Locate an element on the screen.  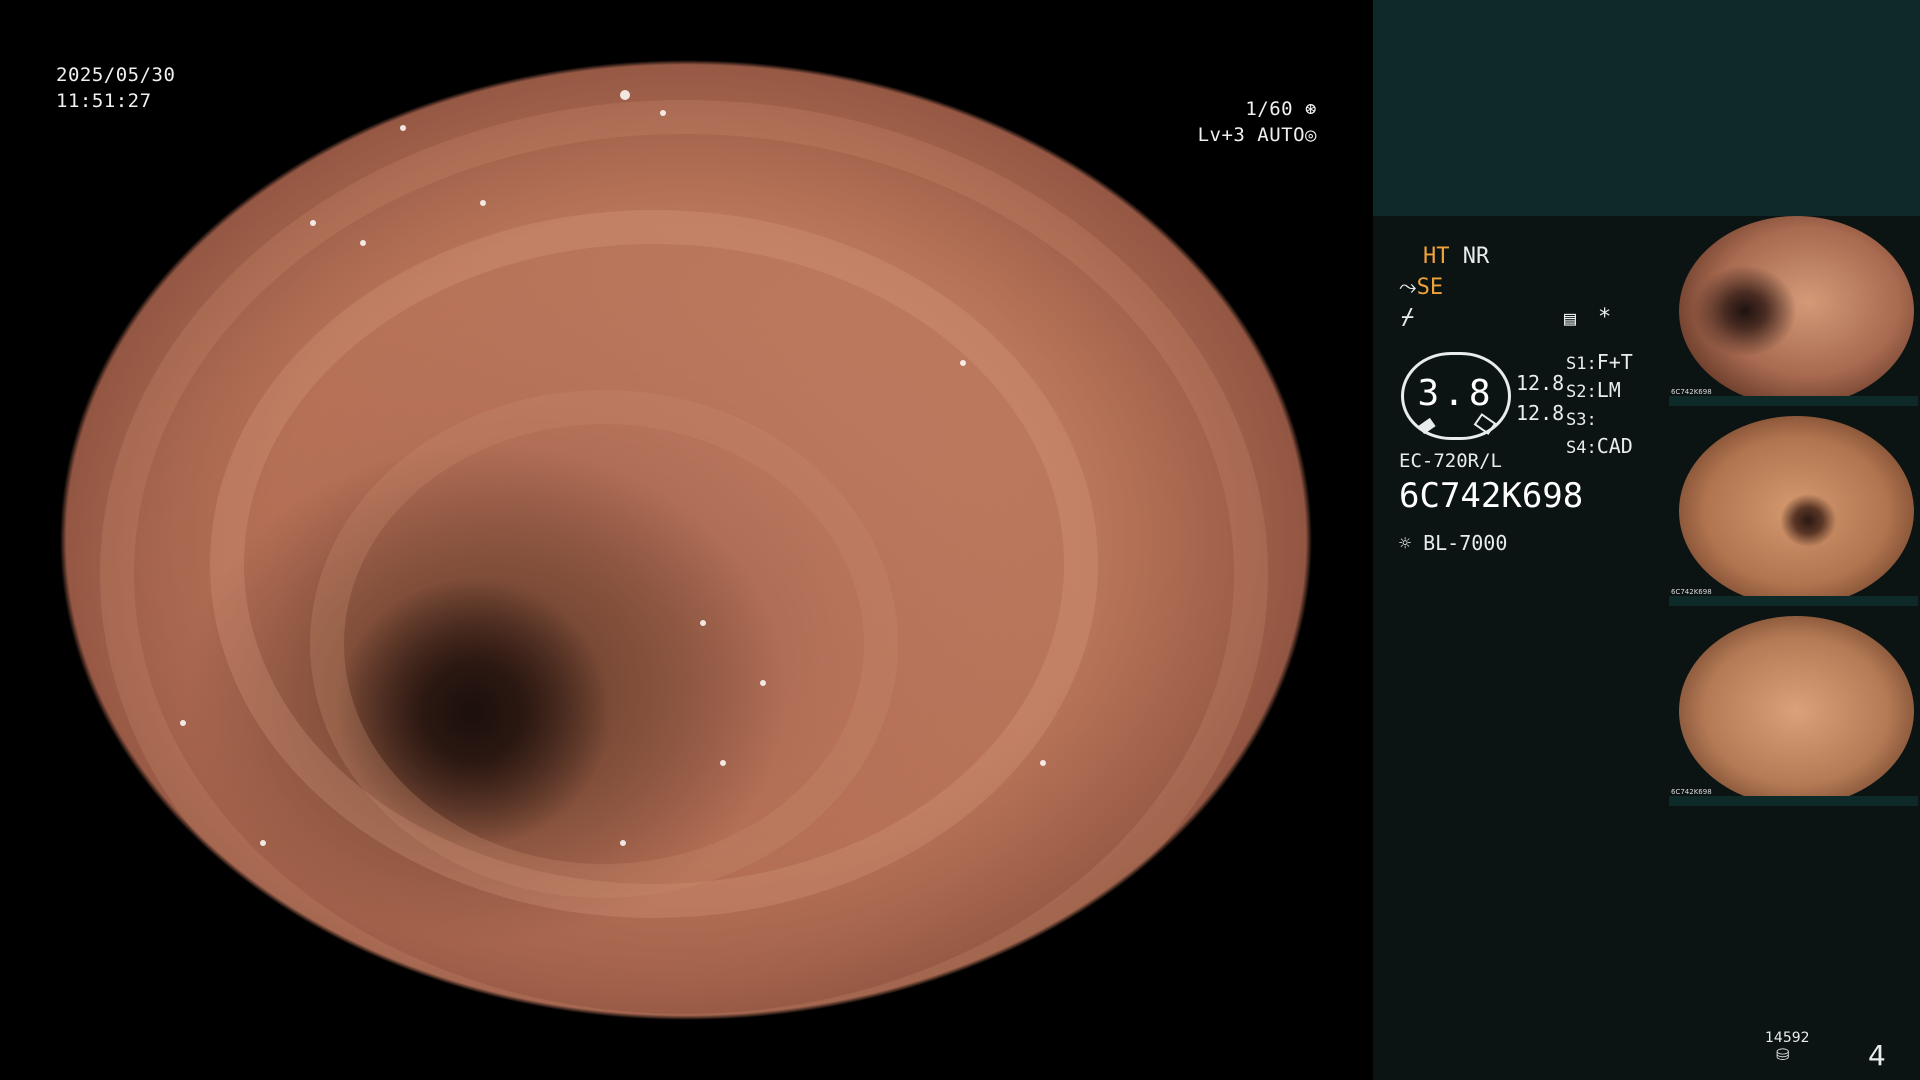
asterisk-indicator: * is located at coordinates (1605, 317).